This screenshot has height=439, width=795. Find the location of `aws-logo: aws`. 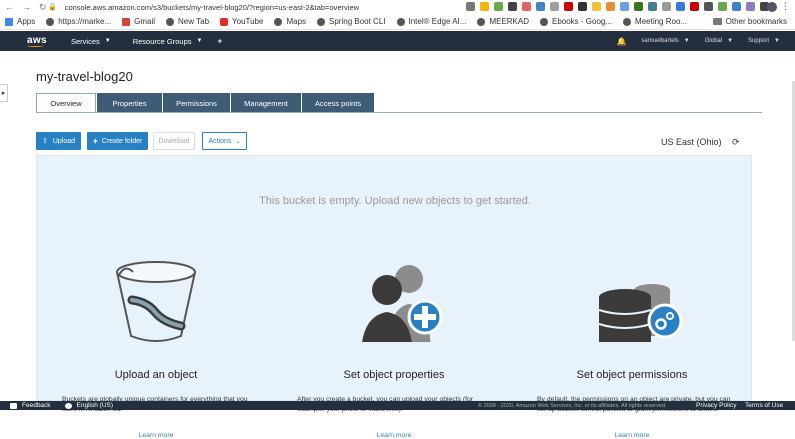

aws-logo: aws is located at coordinates (38, 41).